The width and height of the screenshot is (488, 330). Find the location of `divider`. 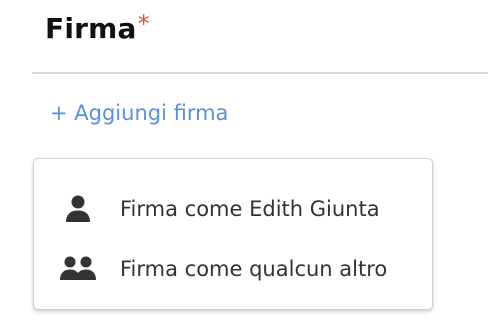

divider is located at coordinates (260, 73).